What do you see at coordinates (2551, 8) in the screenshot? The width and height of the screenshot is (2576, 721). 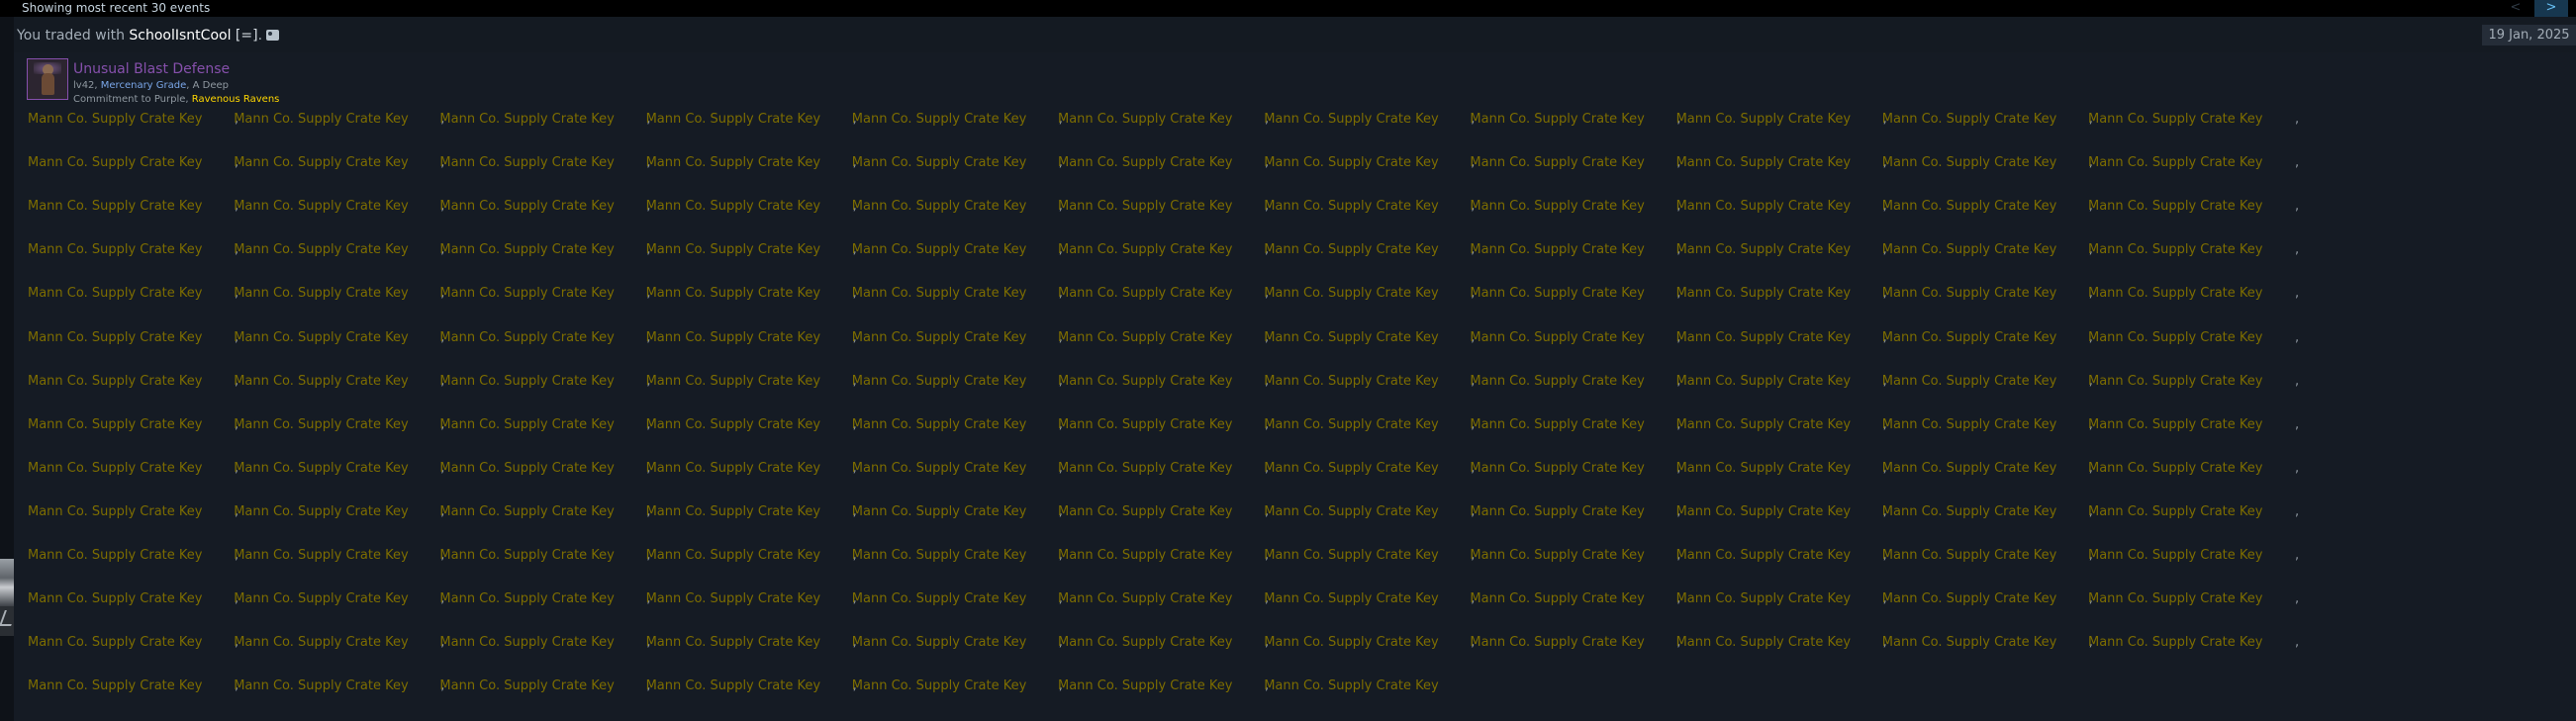 I see `next-page-button: >` at bounding box center [2551, 8].